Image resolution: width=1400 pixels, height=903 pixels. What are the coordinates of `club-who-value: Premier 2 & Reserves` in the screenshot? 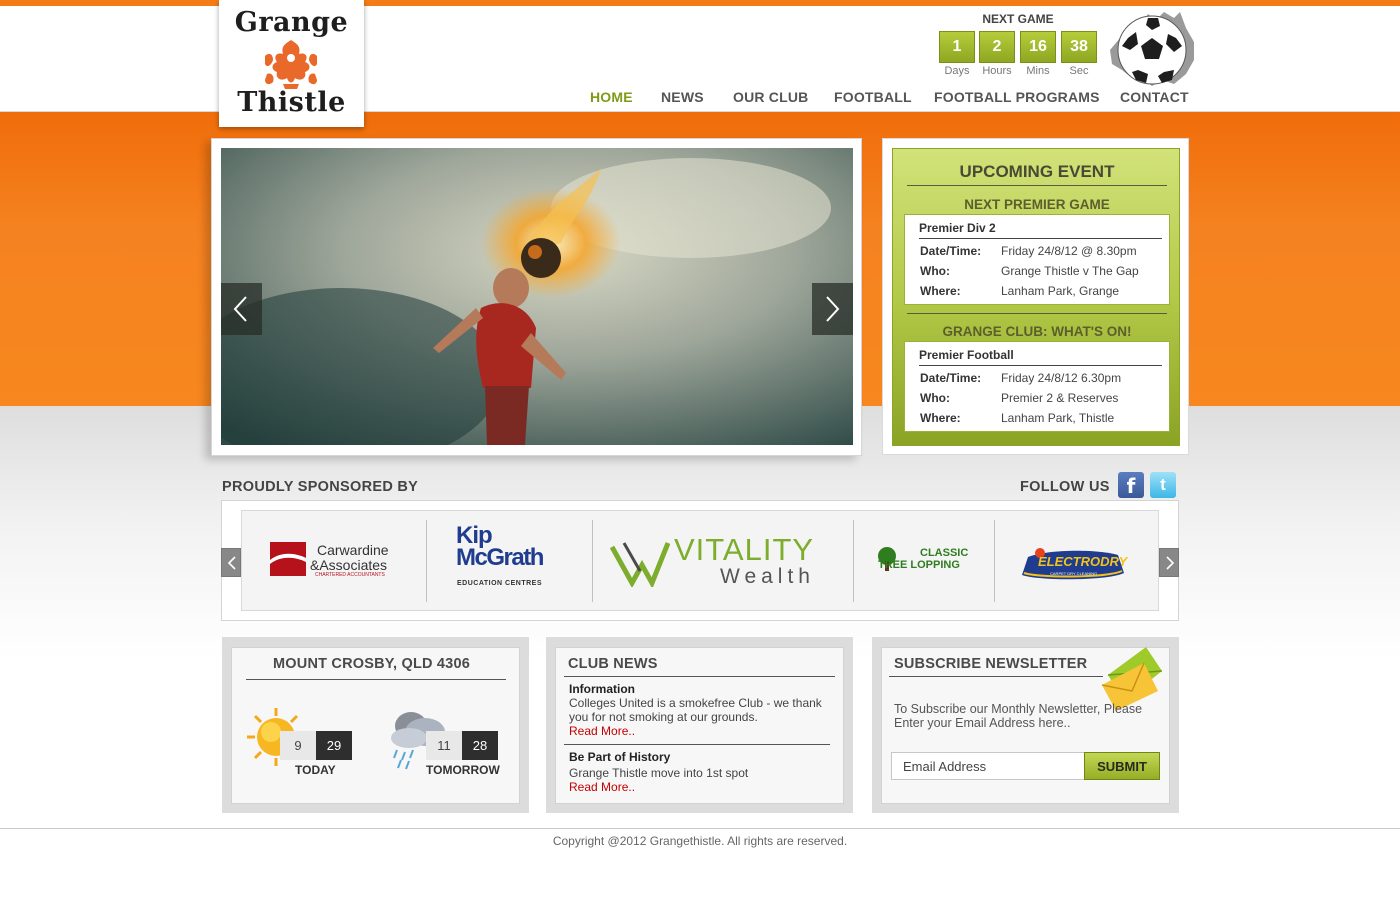 It's located at (1060, 398).